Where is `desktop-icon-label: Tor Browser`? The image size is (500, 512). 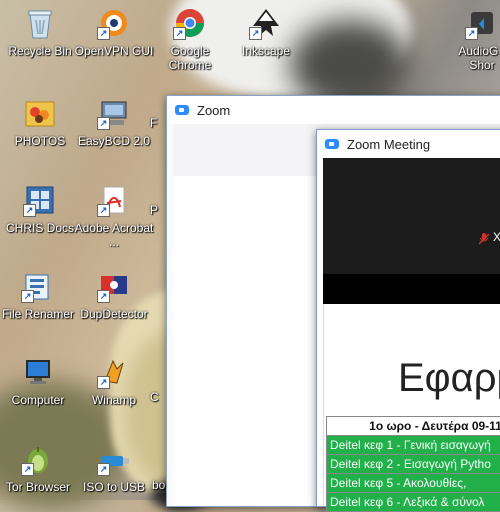
desktop-icon-label: Tor Browser is located at coordinates (38, 487).